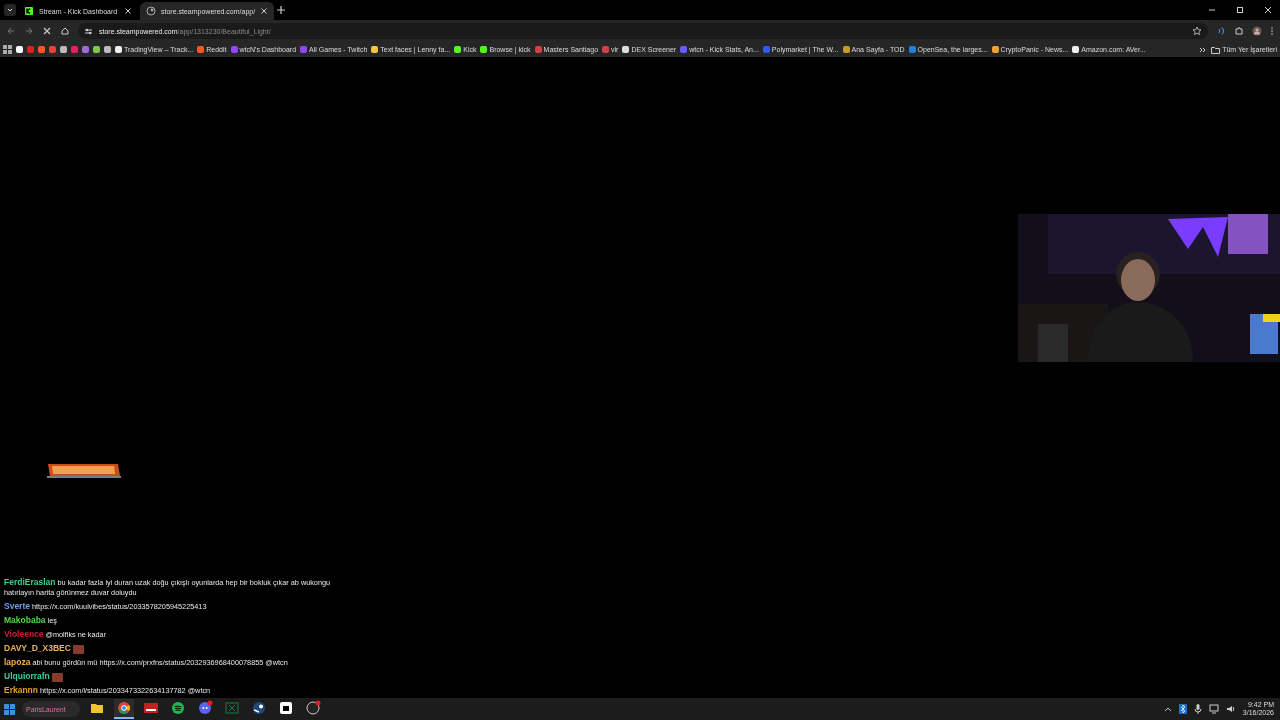 This screenshot has width=1280, height=720. Describe the element at coordinates (65, 31) in the screenshot. I see `home-icon` at that location.